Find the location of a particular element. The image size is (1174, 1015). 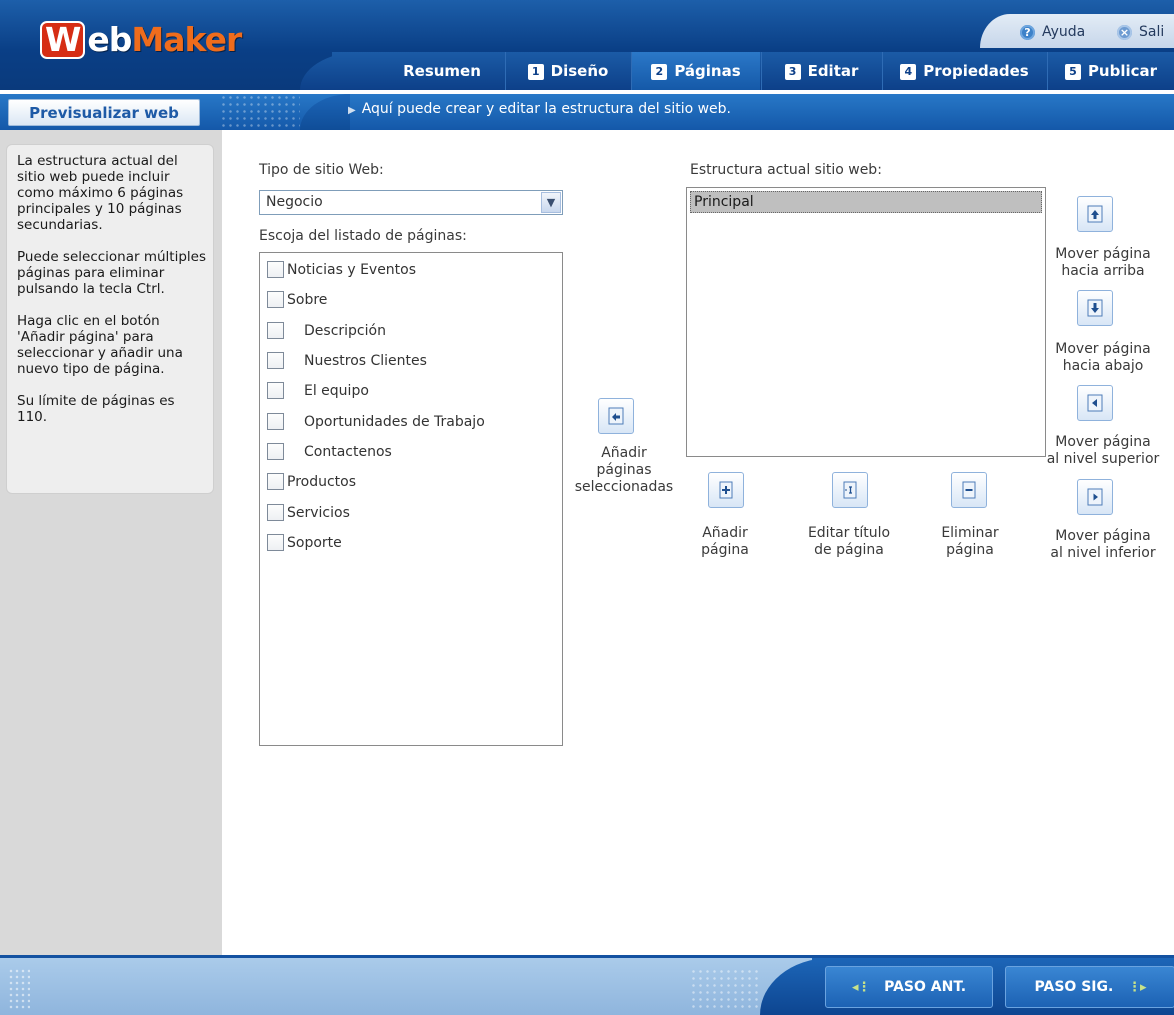

logo-w: W is located at coordinates (63, 40).